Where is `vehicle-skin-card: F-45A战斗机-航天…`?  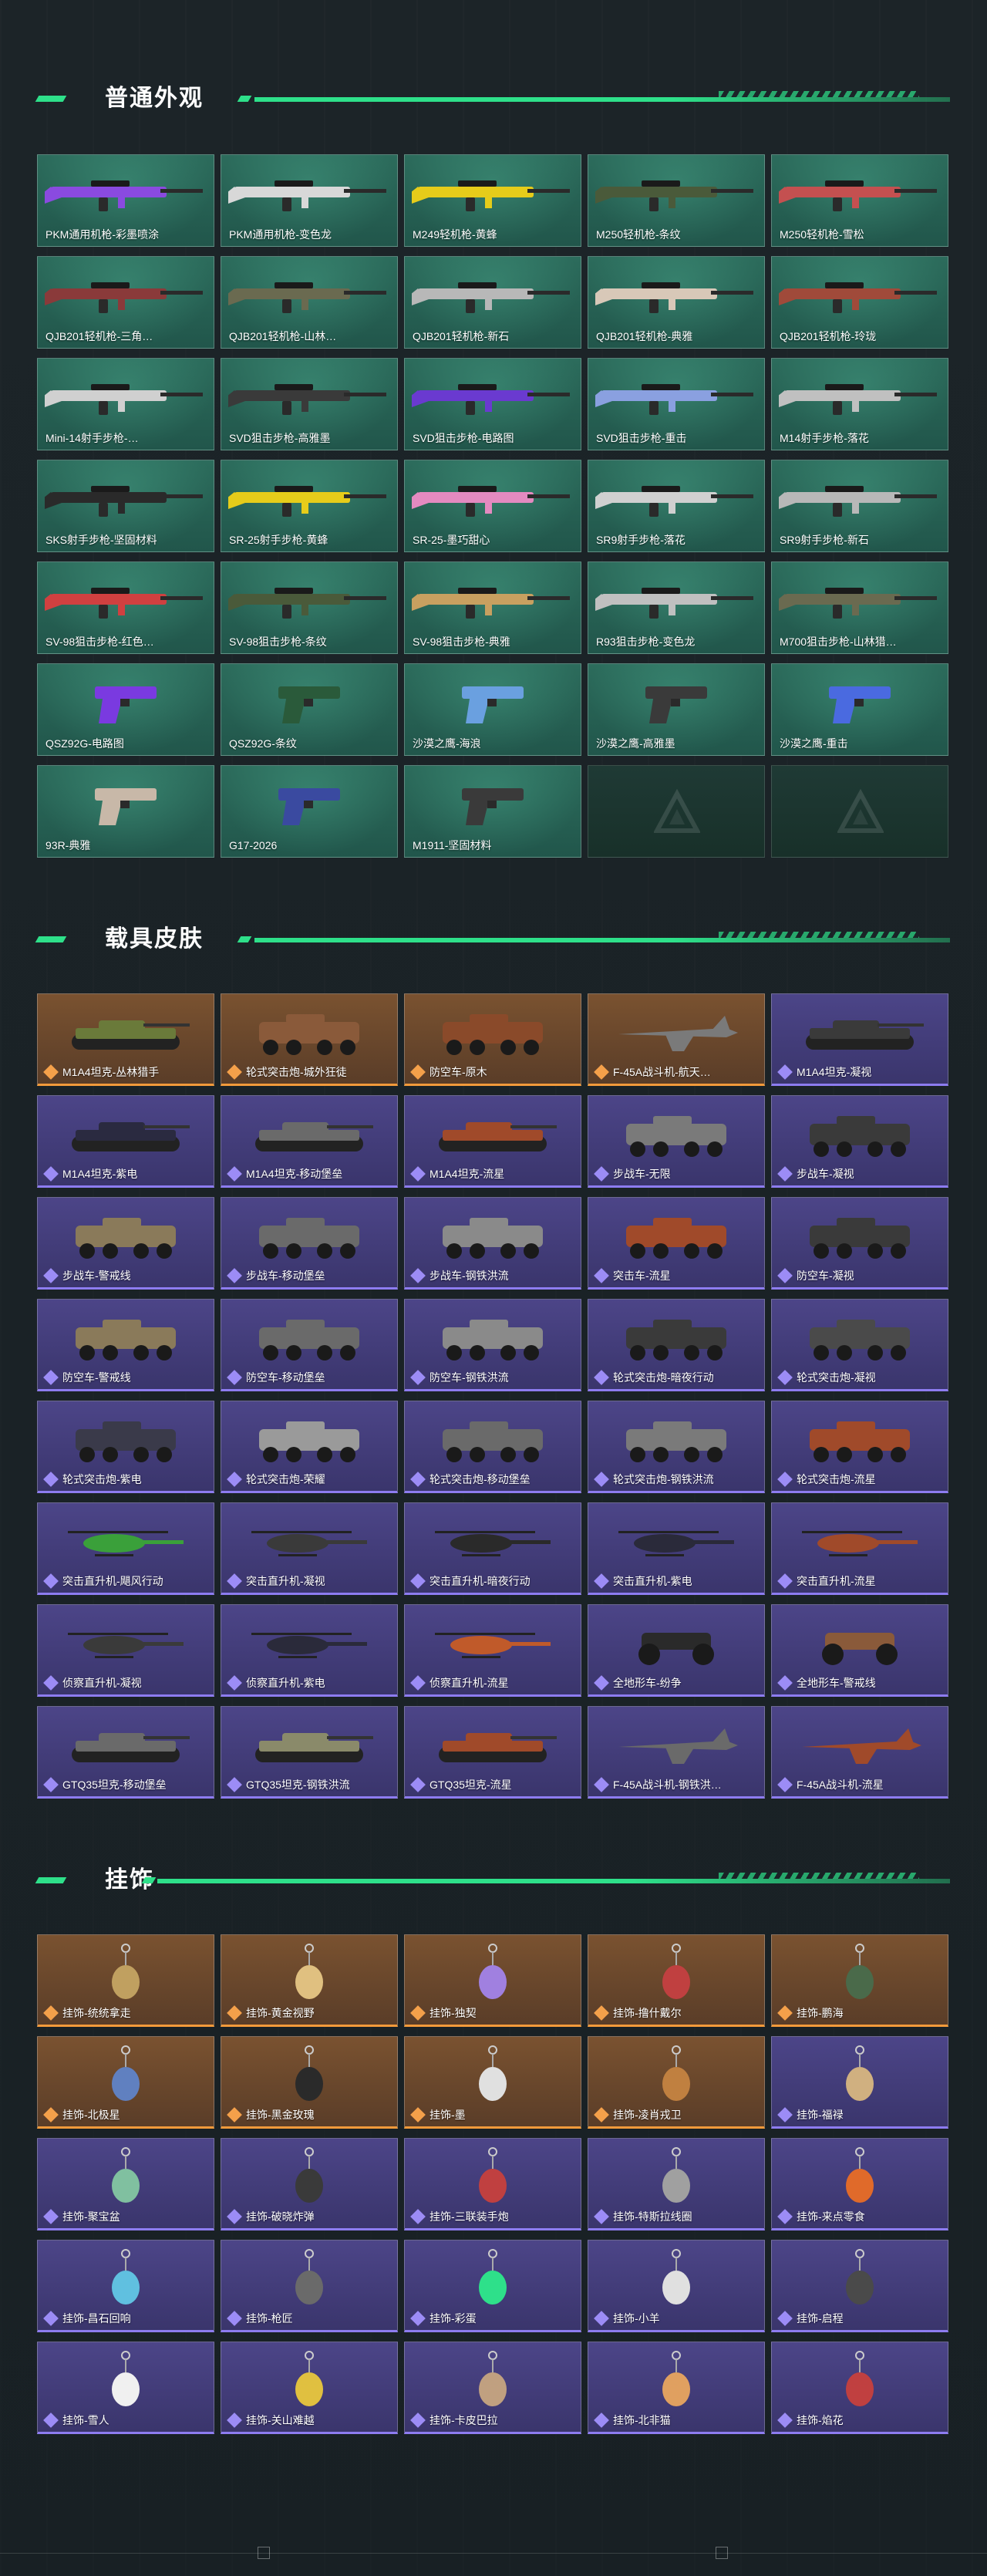
vehicle-skin-card: F-45A战斗机-航天… is located at coordinates (677, 1039).